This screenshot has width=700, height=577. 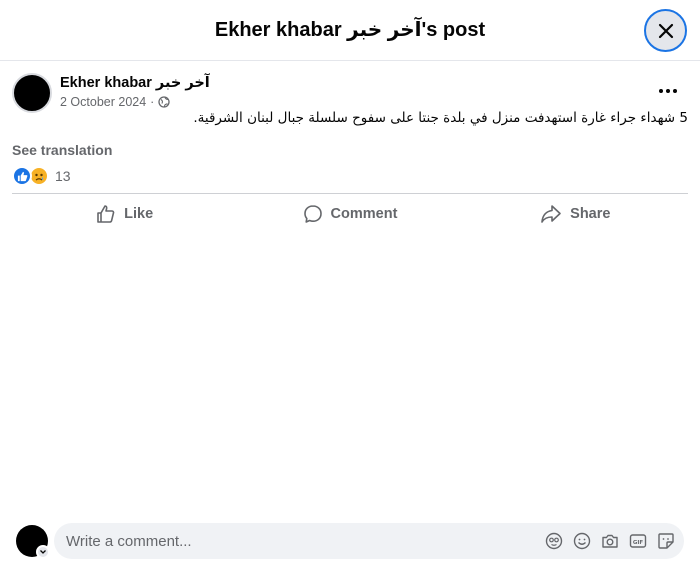 What do you see at coordinates (590, 214) in the screenshot?
I see `share-label: Share` at bounding box center [590, 214].